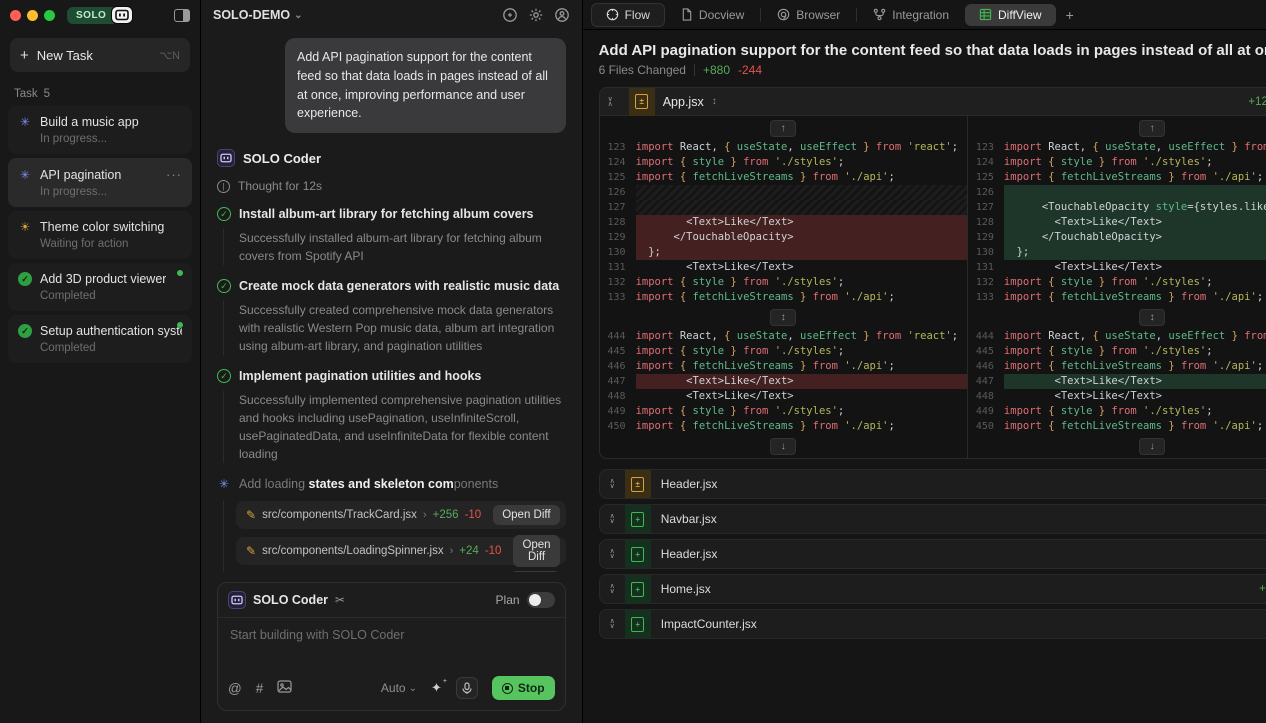  Describe the element at coordinates (399, 688) in the screenshot. I see `mode-select: Auto ⌄` at that location.